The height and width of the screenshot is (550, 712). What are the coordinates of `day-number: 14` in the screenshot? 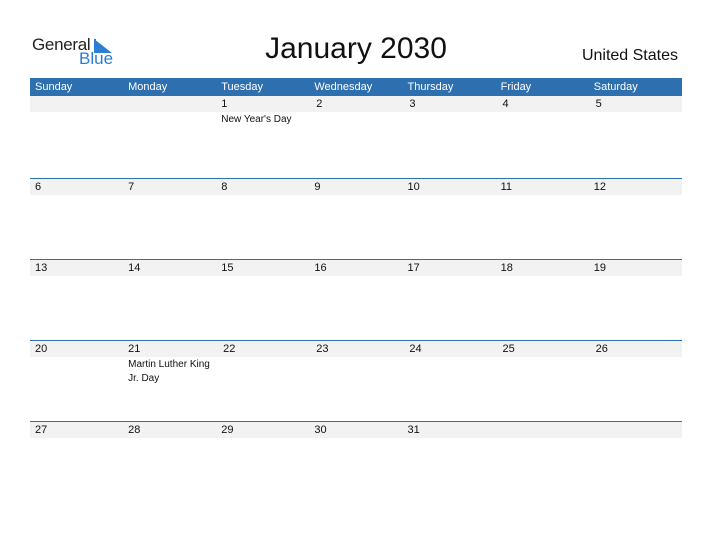 It's located at (134, 268).